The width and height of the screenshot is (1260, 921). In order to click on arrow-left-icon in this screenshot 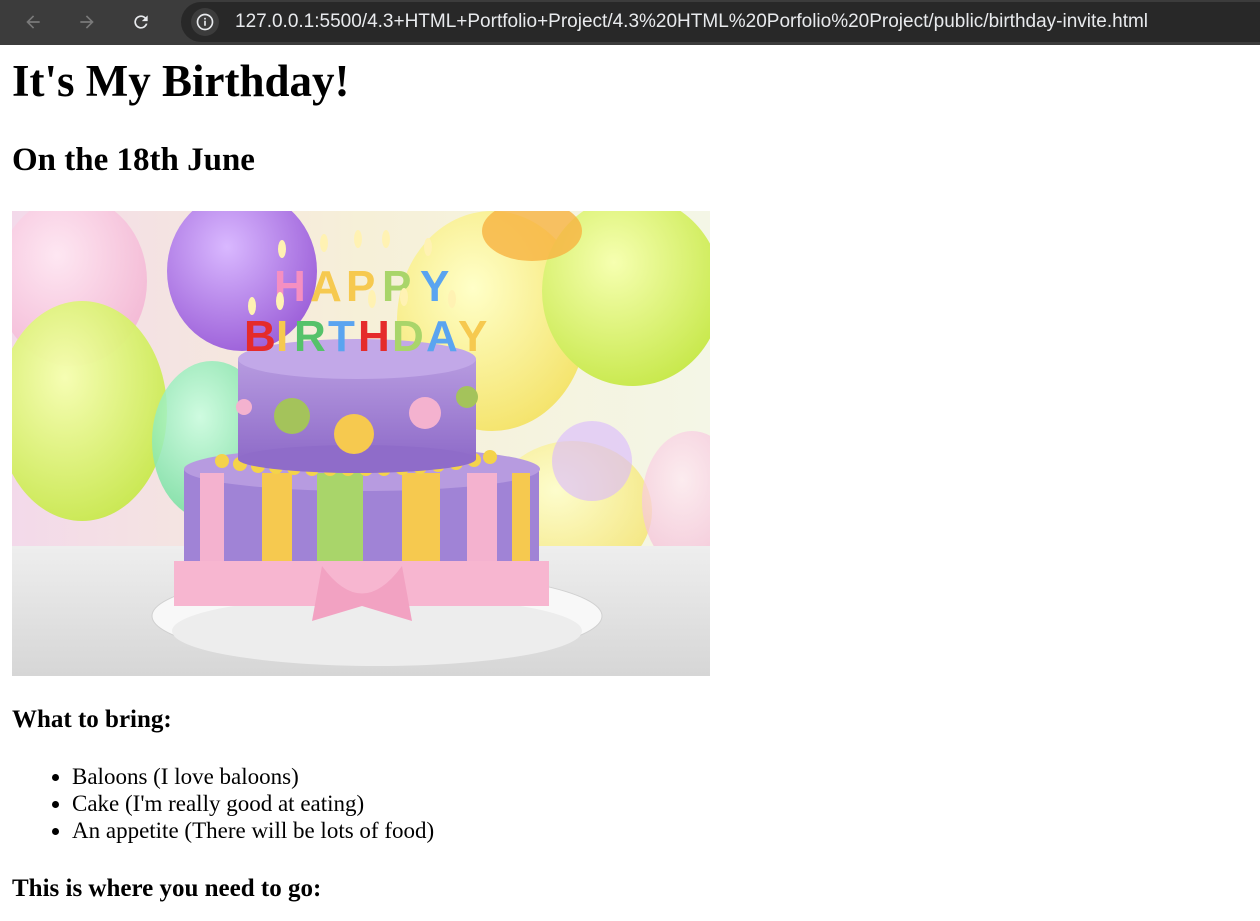, I will do `click(33, 22)`.